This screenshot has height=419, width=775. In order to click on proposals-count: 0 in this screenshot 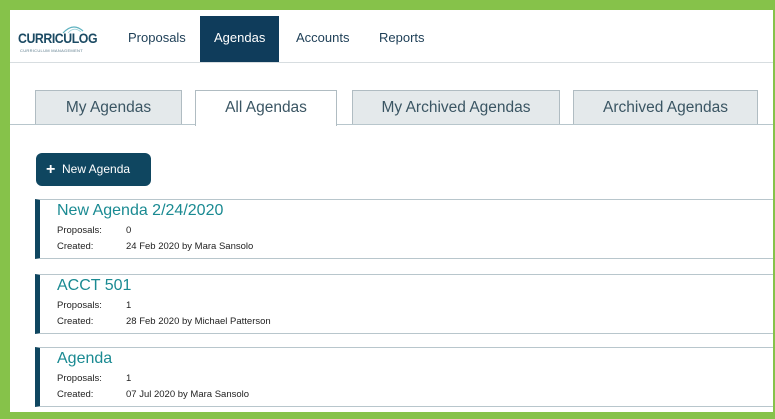, I will do `click(129, 230)`.